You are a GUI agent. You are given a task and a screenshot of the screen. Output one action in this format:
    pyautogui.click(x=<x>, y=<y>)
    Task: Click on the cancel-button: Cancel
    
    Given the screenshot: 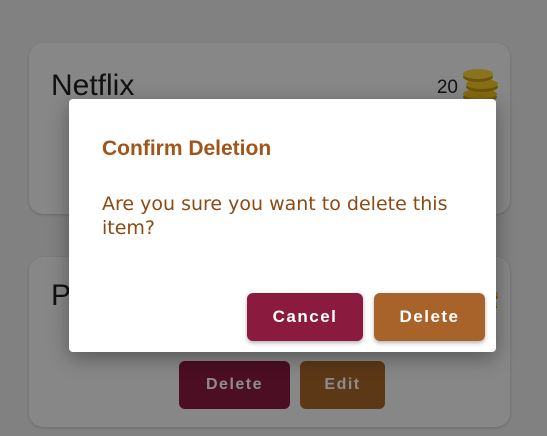 What is the action you would take?
    pyautogui.click(x=305, y=317)
    